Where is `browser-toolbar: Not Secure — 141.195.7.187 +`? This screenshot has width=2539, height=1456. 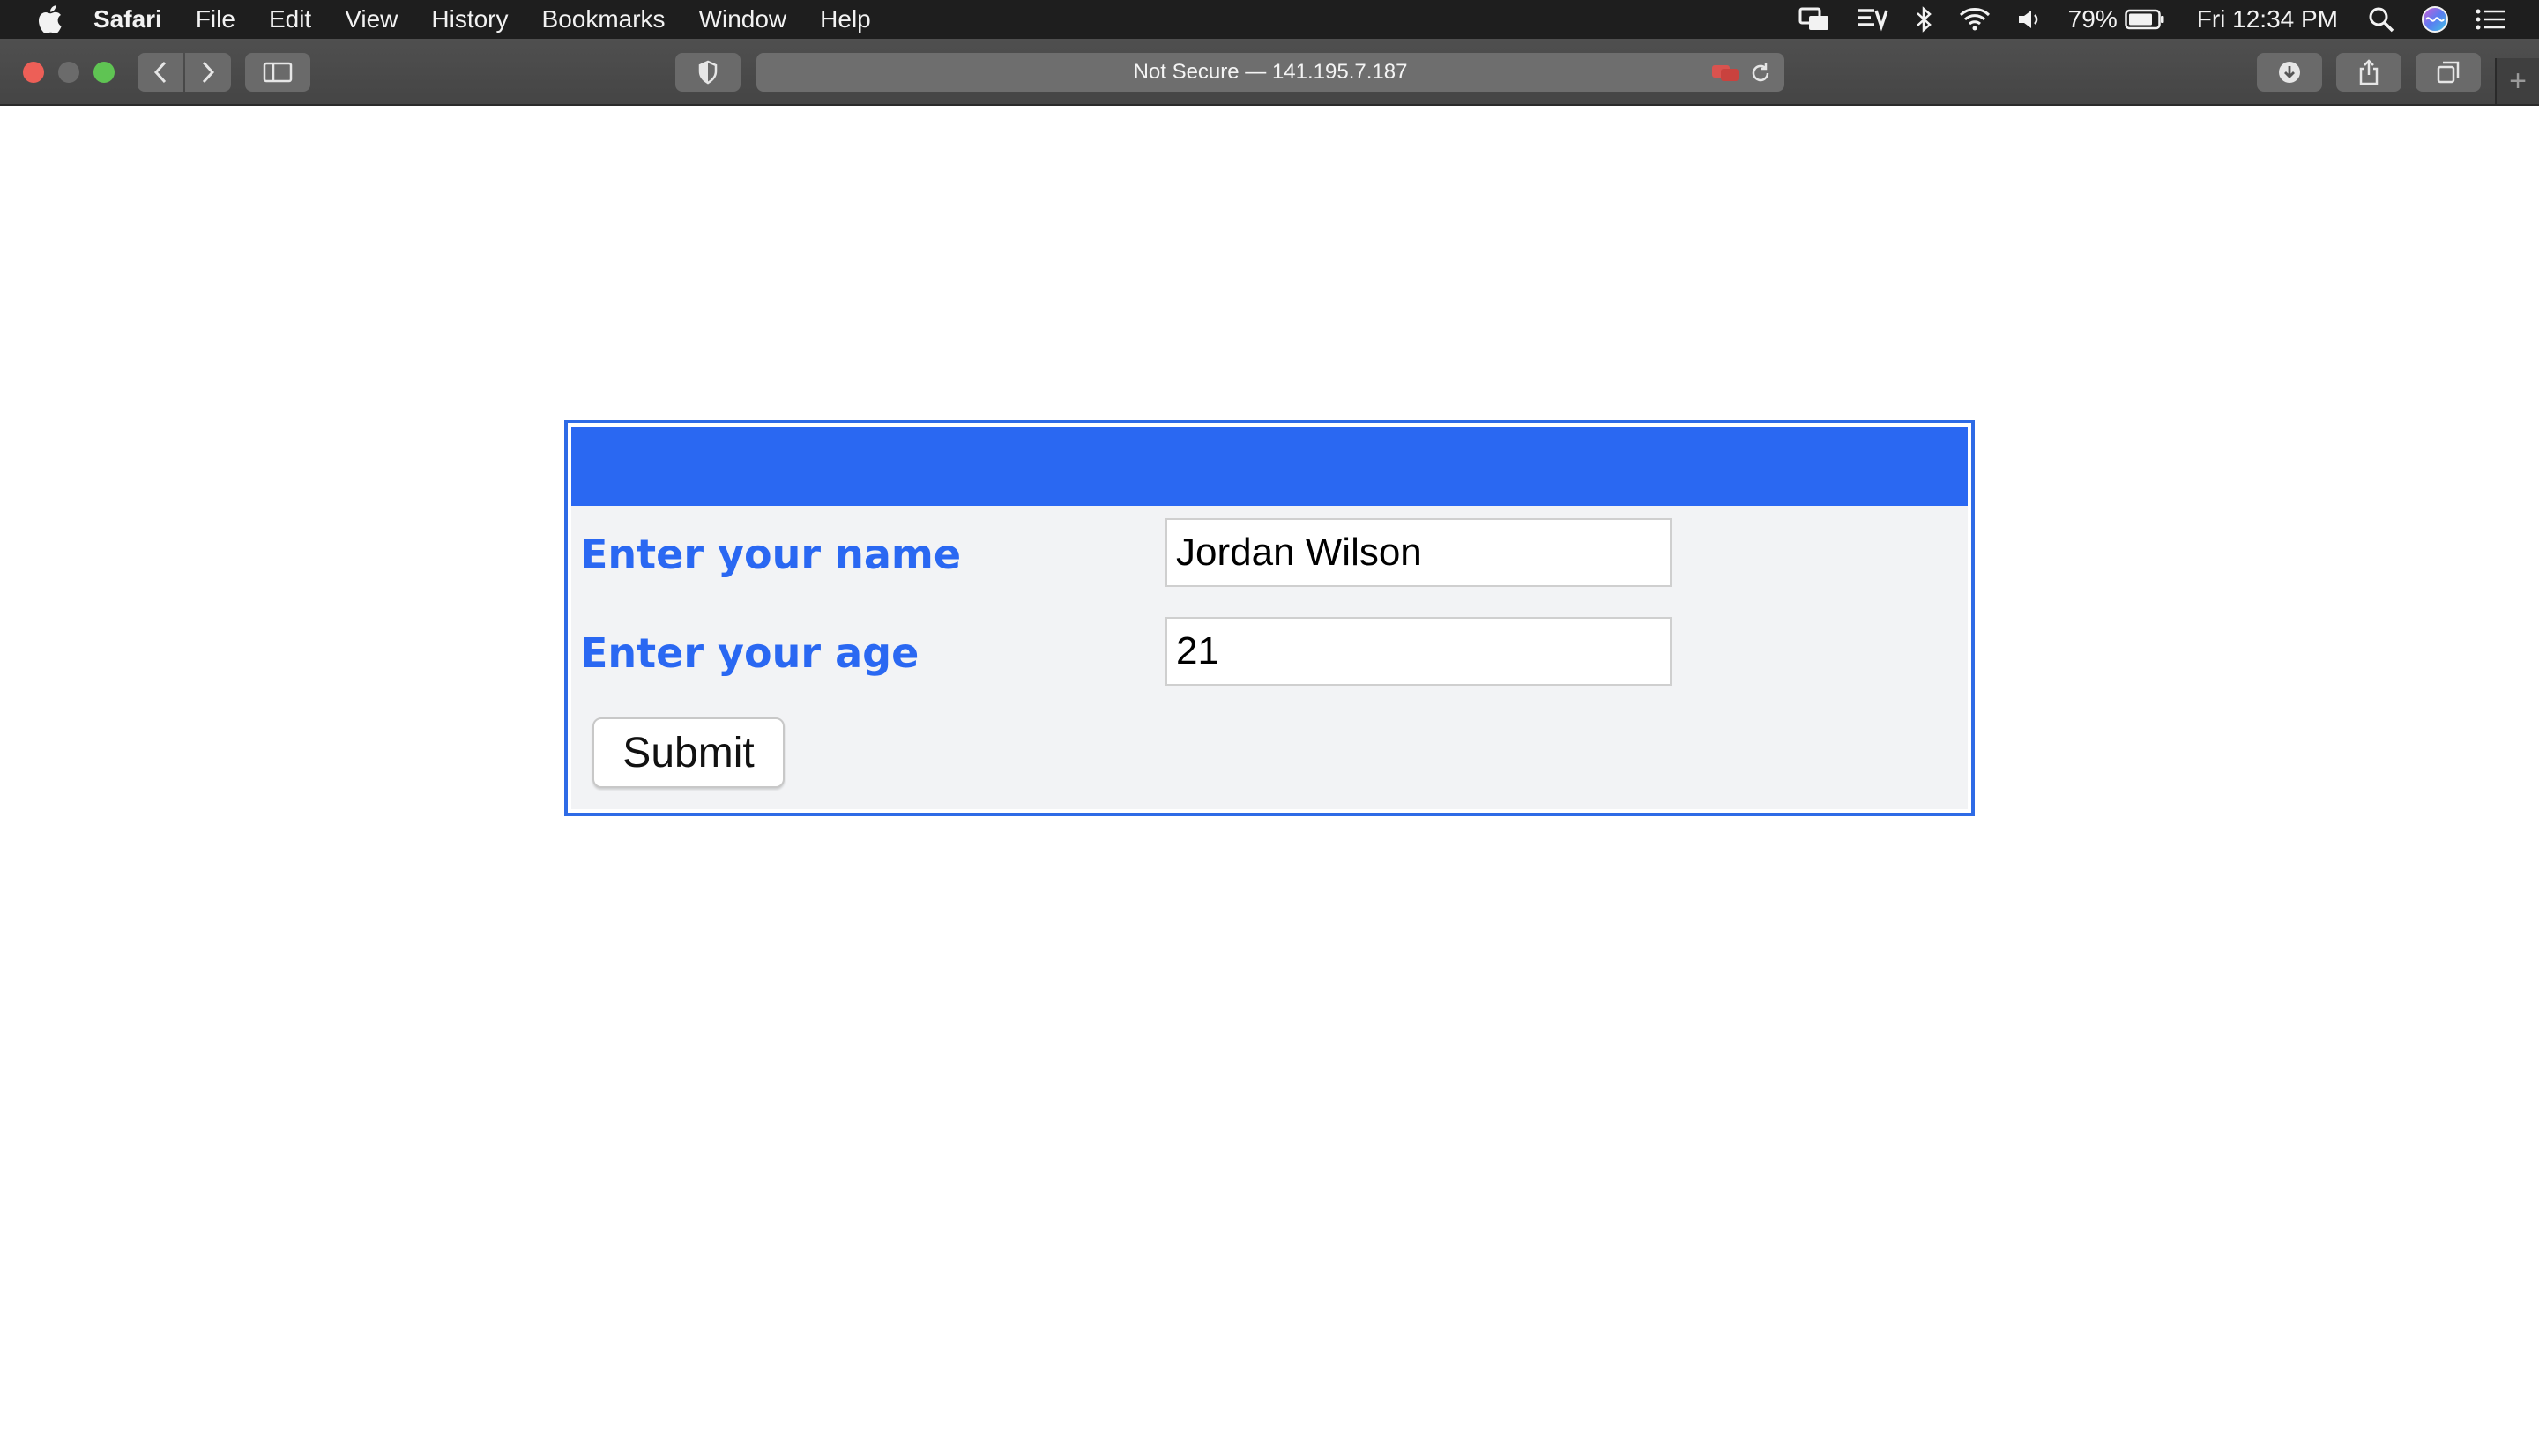 browser-toolbar: Not Secure — 141.195.7.187 + is located at coordinates (1269, 72).